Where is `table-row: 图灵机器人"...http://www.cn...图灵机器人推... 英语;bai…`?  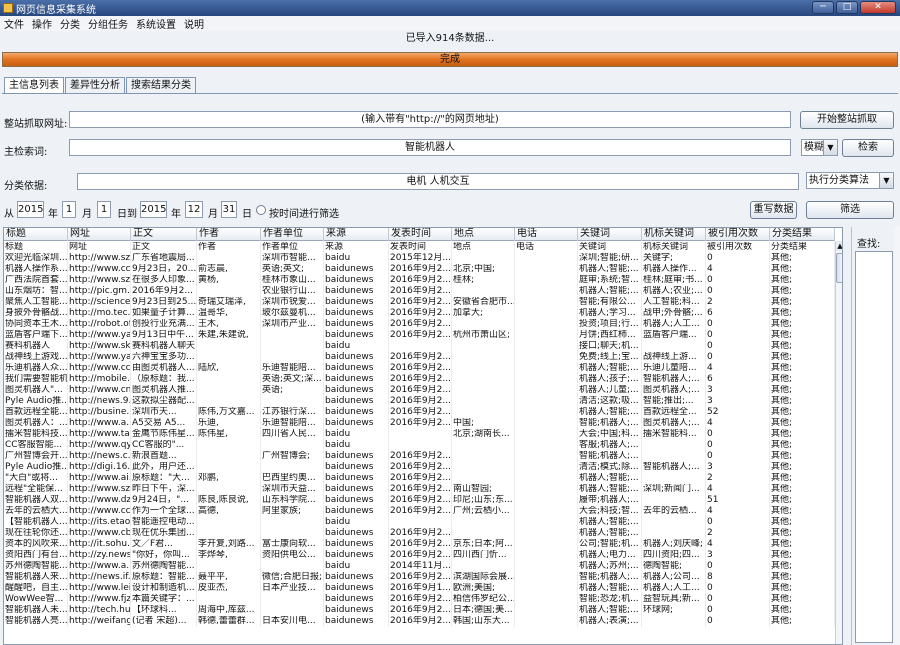
table-row: 图灵机器人"...http://www.cn...图灵机器人推... 英语;bai… is located at coordinates (419, 390).